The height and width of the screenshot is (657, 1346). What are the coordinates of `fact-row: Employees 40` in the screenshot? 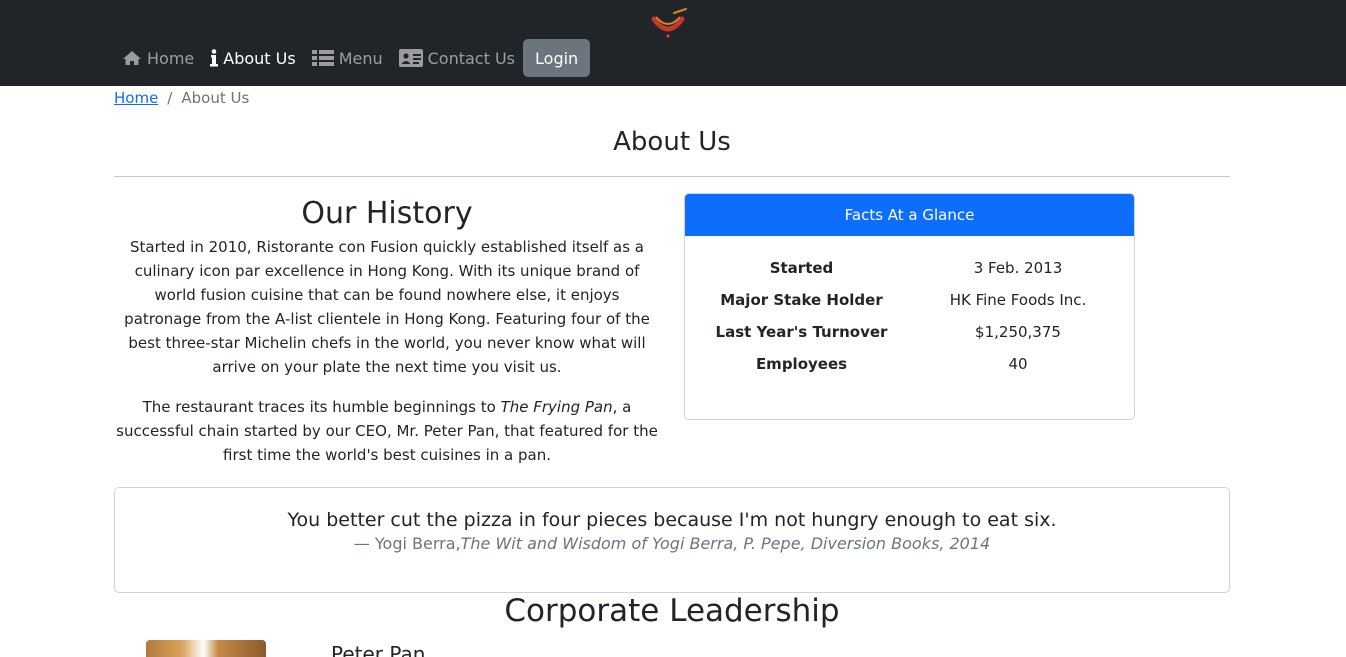 It's located at (909, 364).